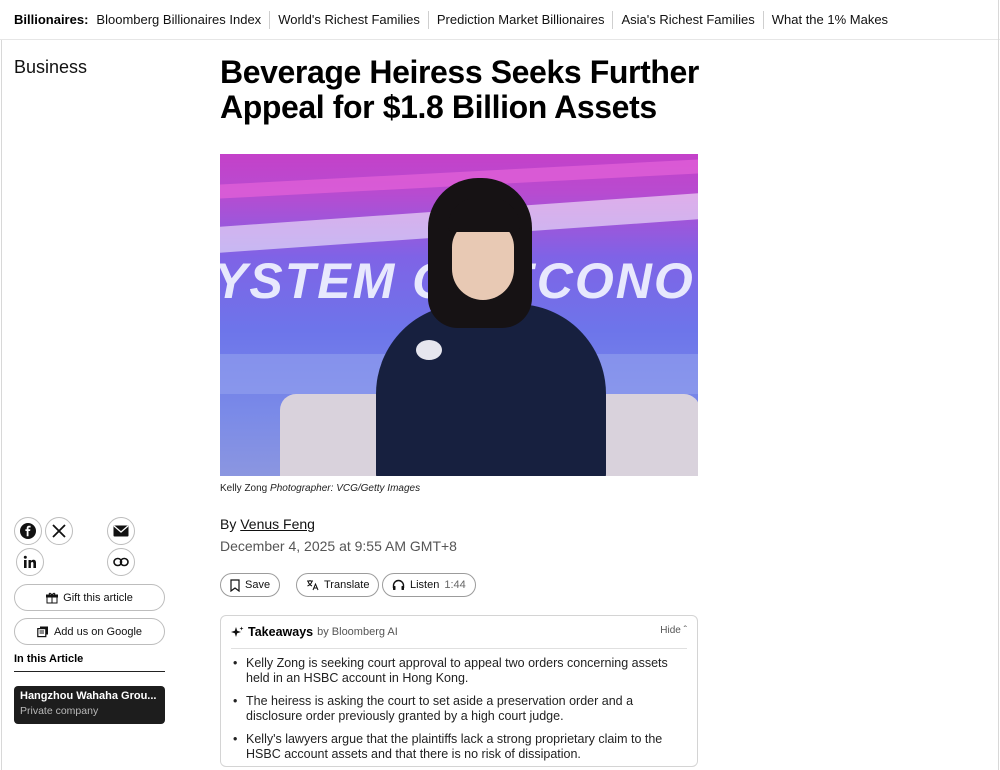 The width and height of the screenshot is (1000, 770). I want to click on byline: By Venus Feng, so click(267, 524).